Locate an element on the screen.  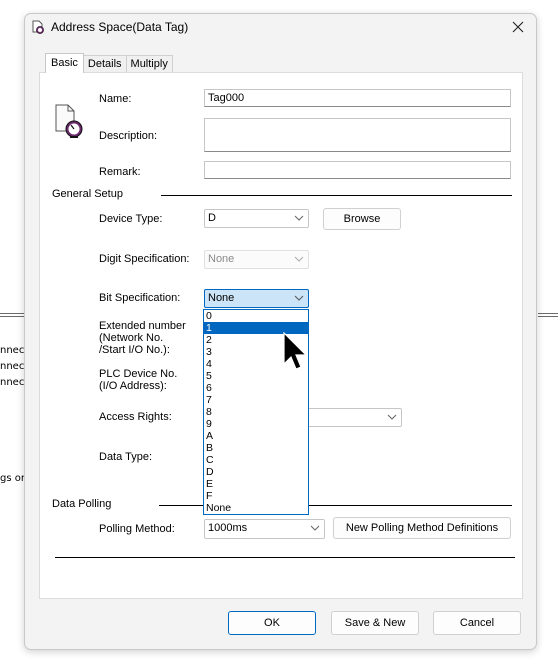
data-type-label: Data Type: is located at coordinates (125, 457).